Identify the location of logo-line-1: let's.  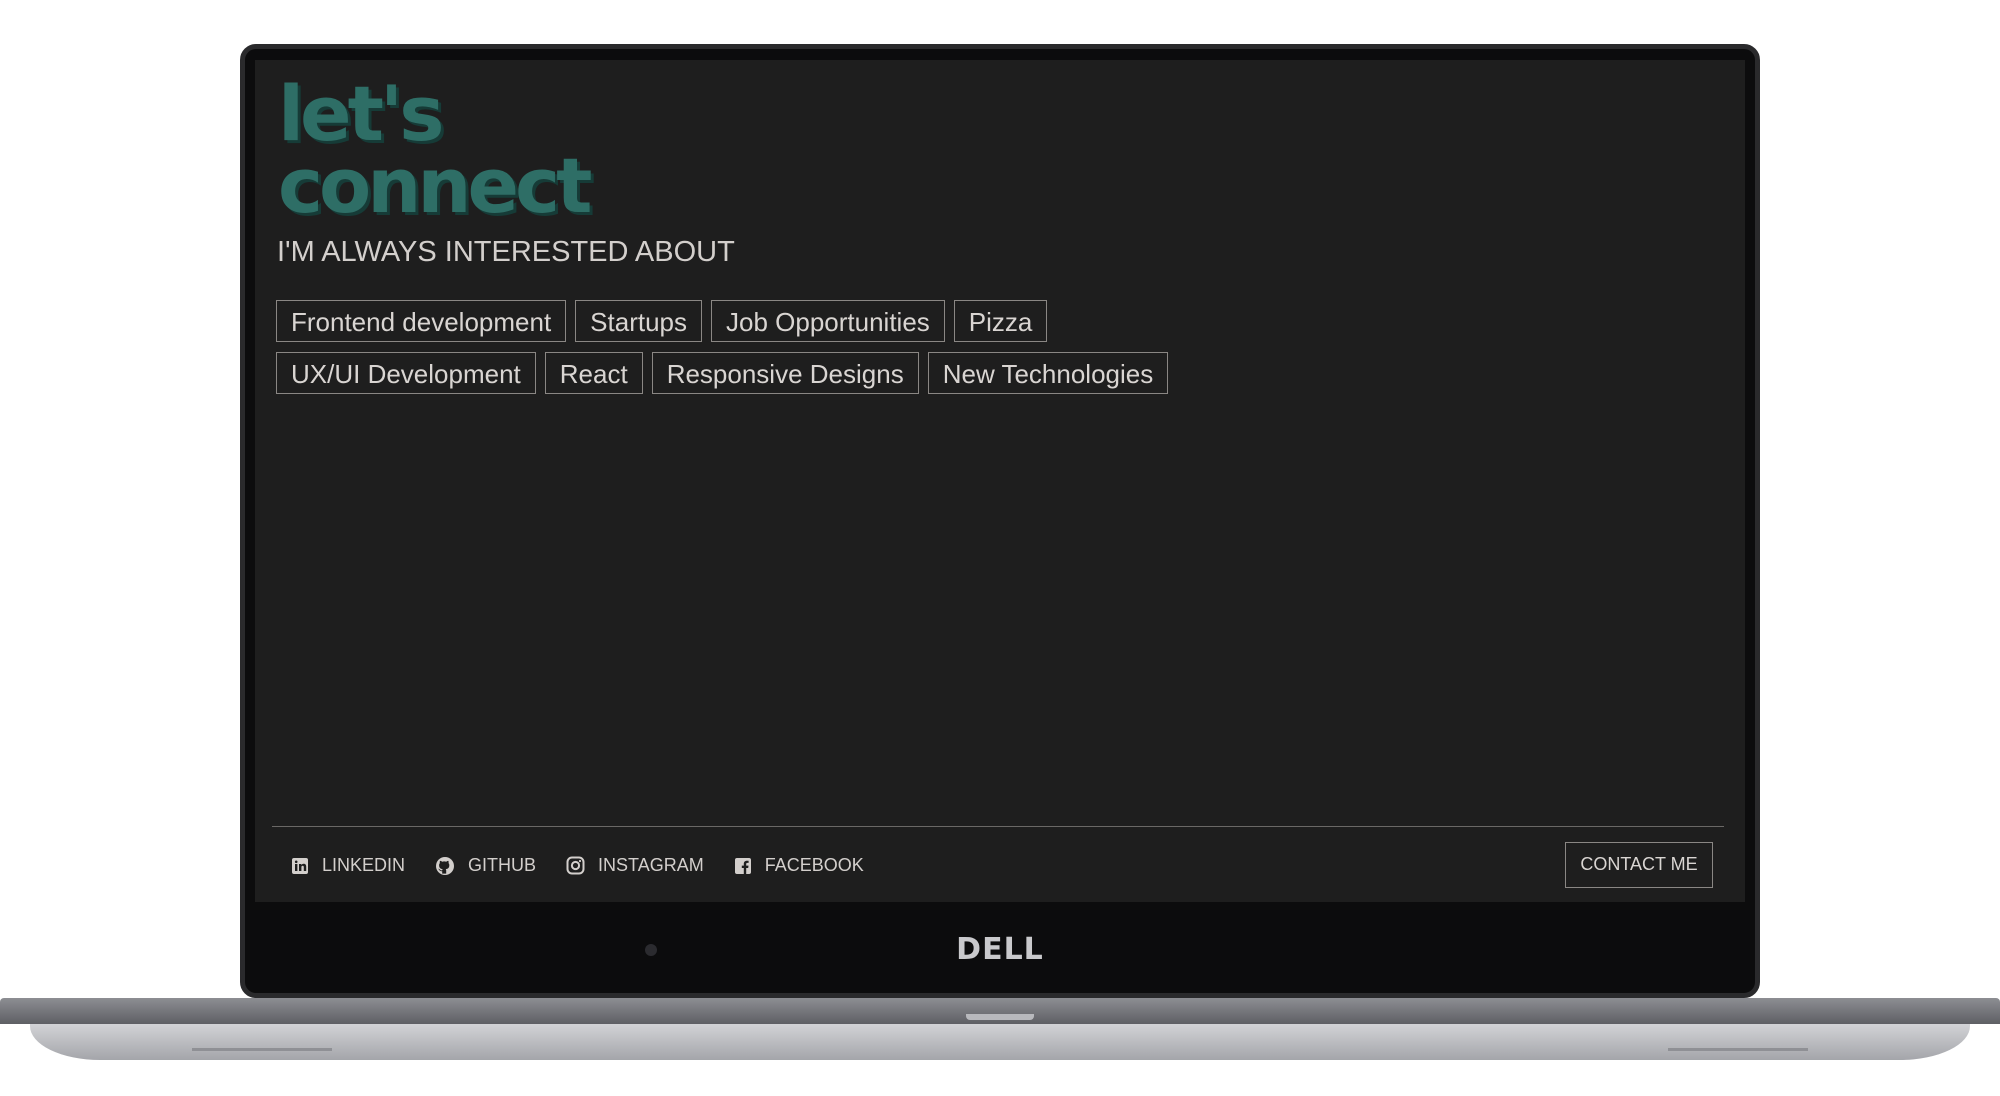
(361, 113).